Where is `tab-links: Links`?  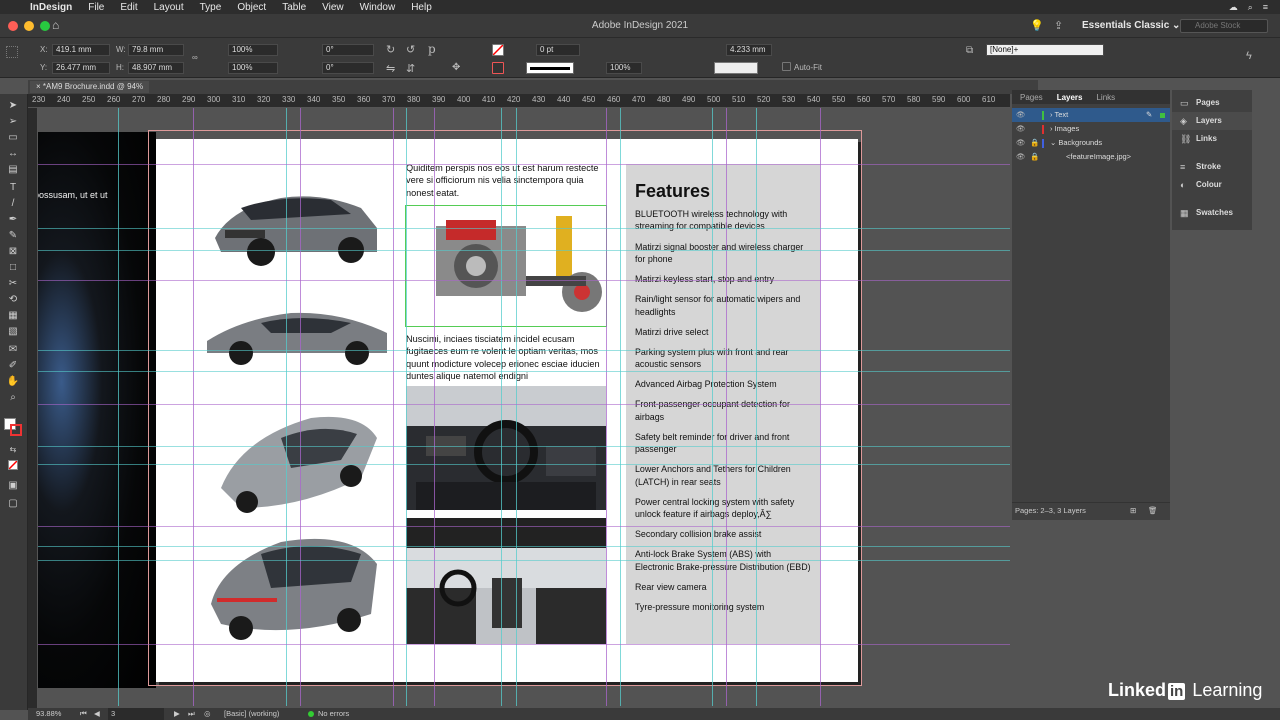 tab-links: Links is located at coordinates (1105, 97).